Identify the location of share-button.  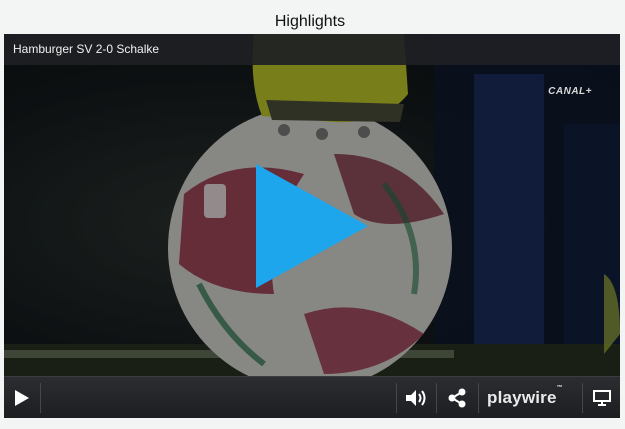
(457, 397).